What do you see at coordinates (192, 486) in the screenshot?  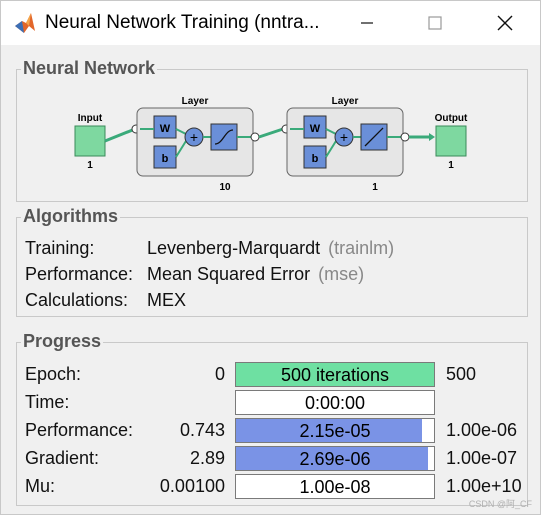 I see `progress-min: 0.00100` at bounding box center [192, 486].